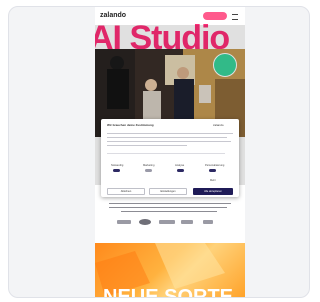 The height and width of the screenshot is (302, 320). Describe the element at coordinates (149, 165) in the screenshot. I see `toggle-label: Marketing` at that location.